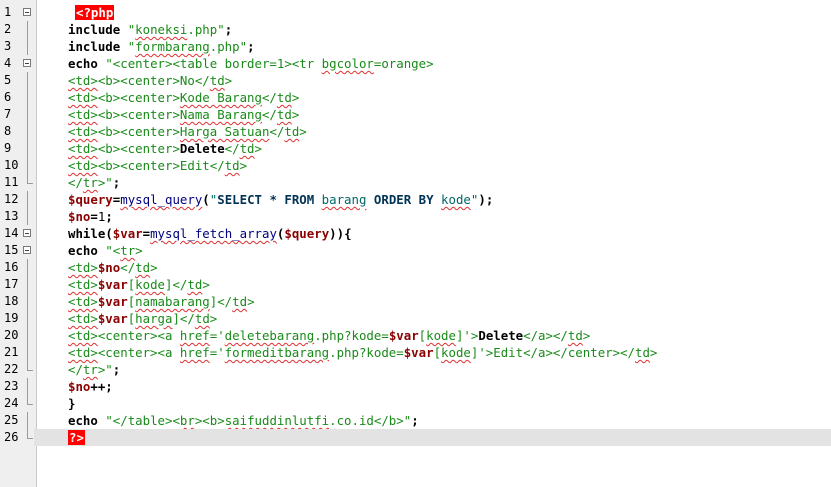 The width and height of the screenshot is (831, 487). Describe the element at coordinates (415, 318) in the screenshot. I see `code-line: 19 <td>$var[harga]</td>` at that location.